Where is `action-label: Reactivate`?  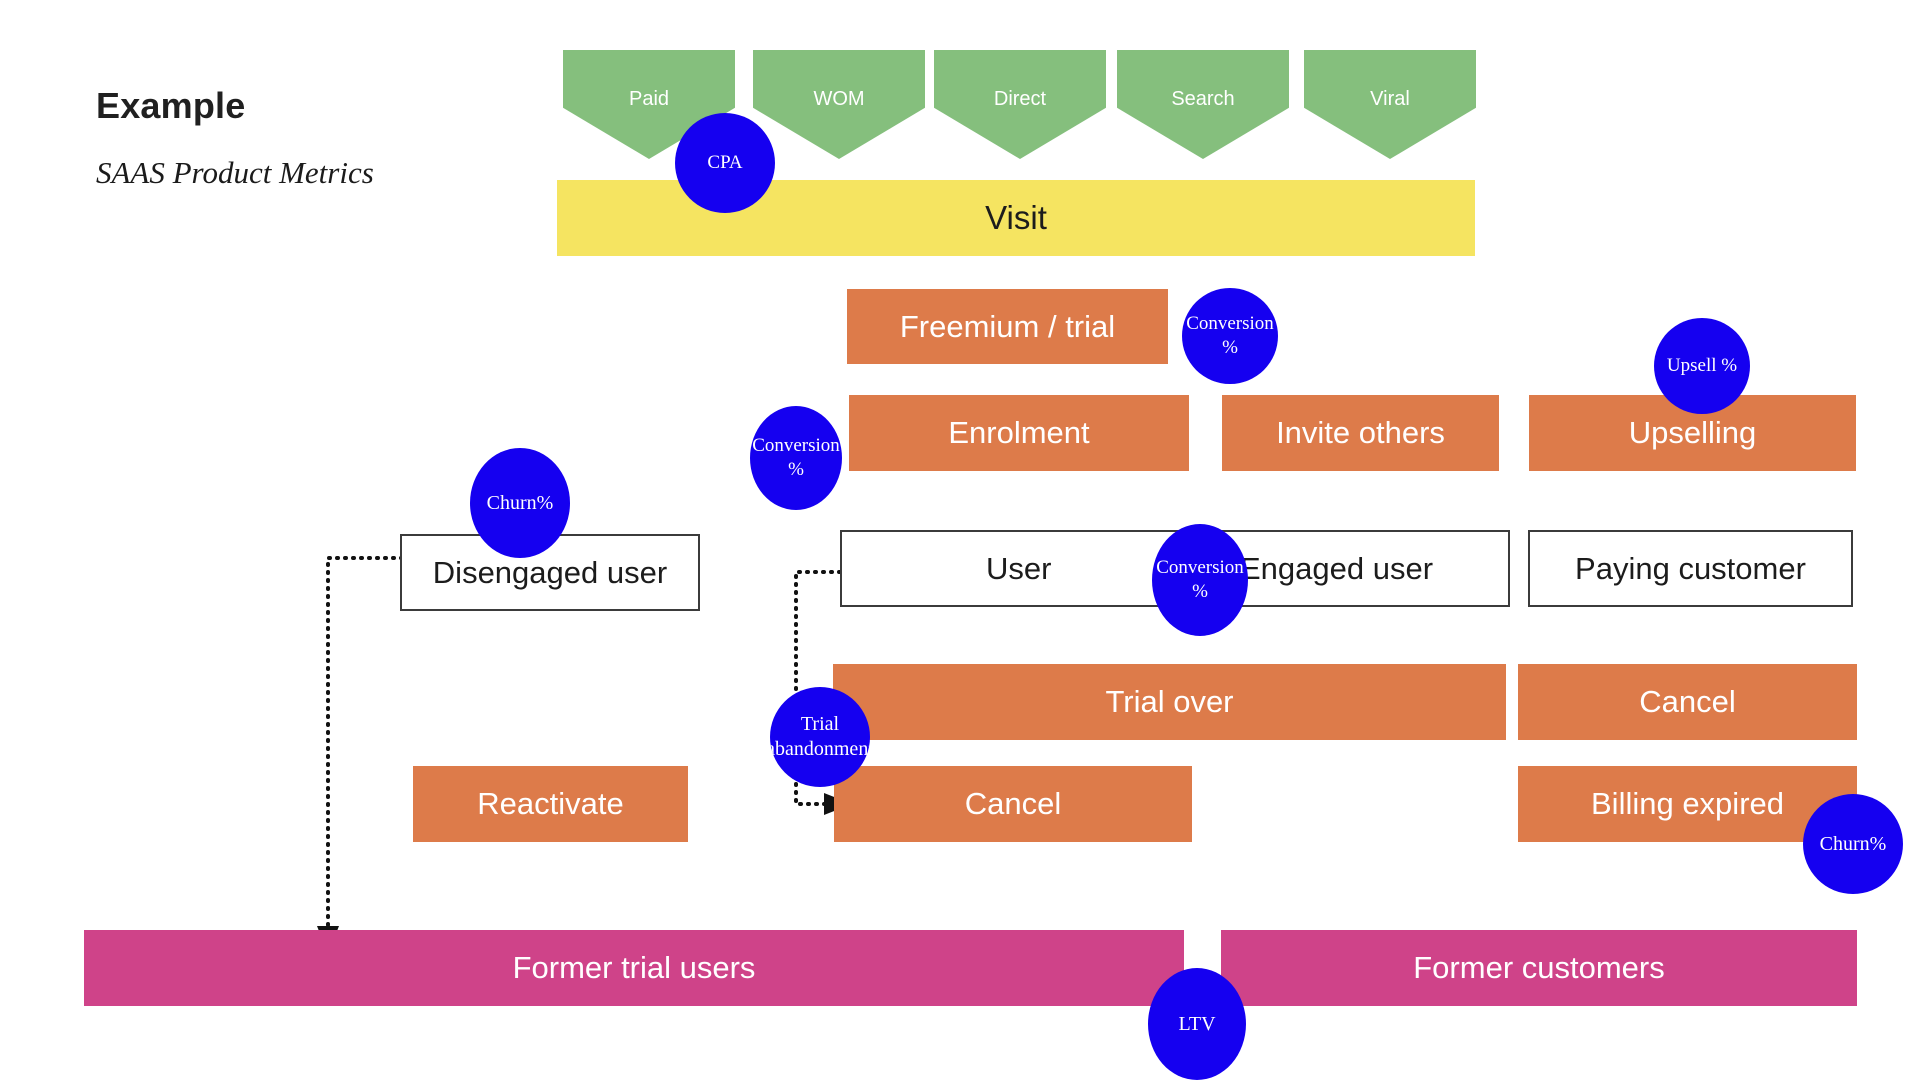 action-label: Reactivate is located at coordinates (550, 804).